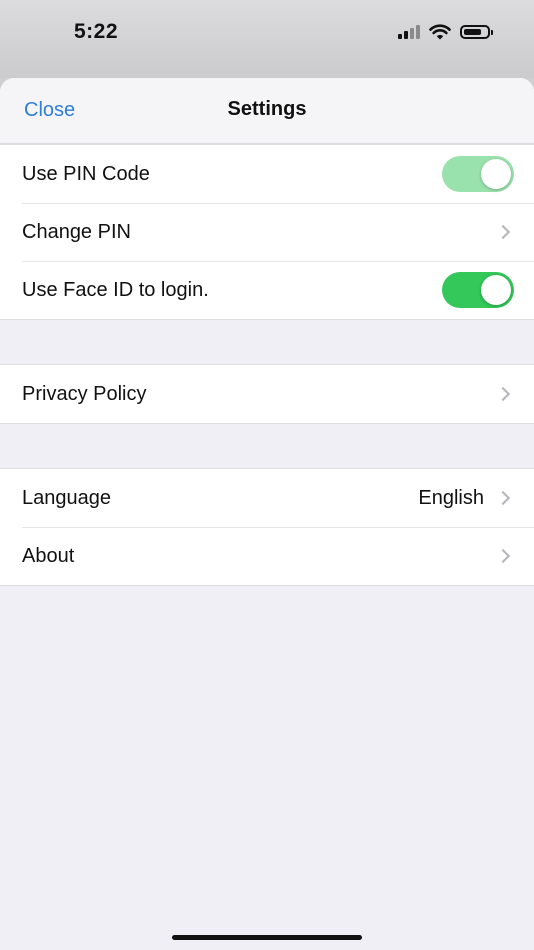 The height and width of the screenshot is (950, 534). Describe the element at coordinates (440, 32) in the screenshot. I see `wifi-icon` at that location.